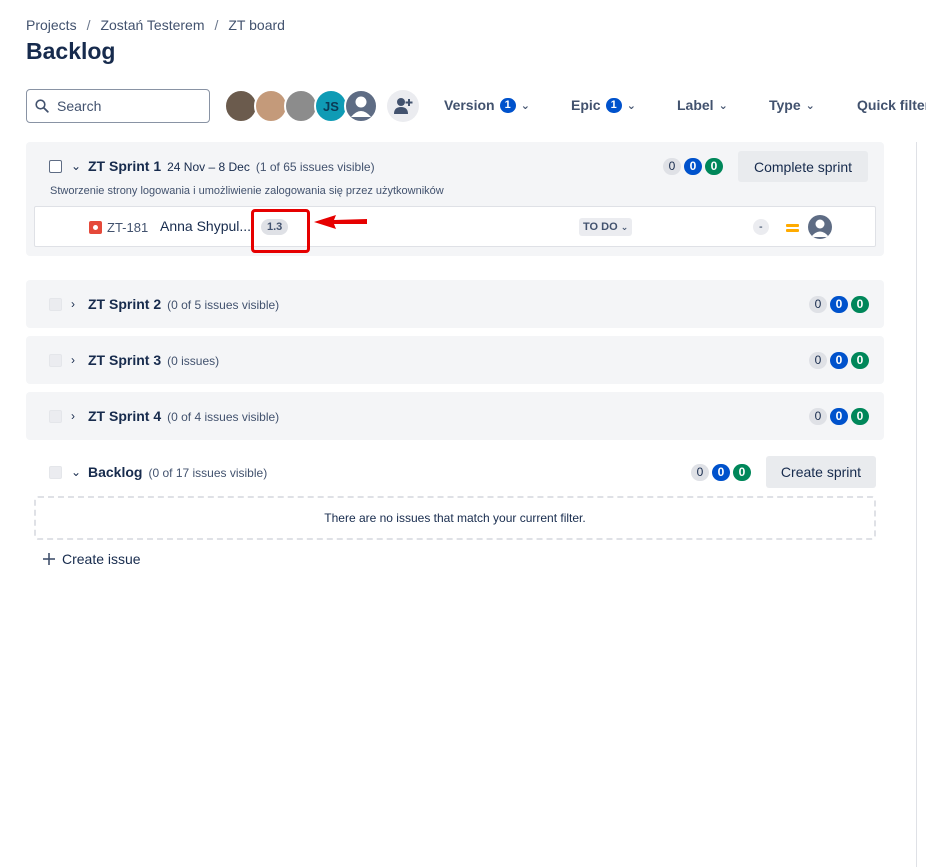  Describe the element at coordinates (125, 304) in the screenshot. I see `sprint-name: ZT Sprint 2` at that location.